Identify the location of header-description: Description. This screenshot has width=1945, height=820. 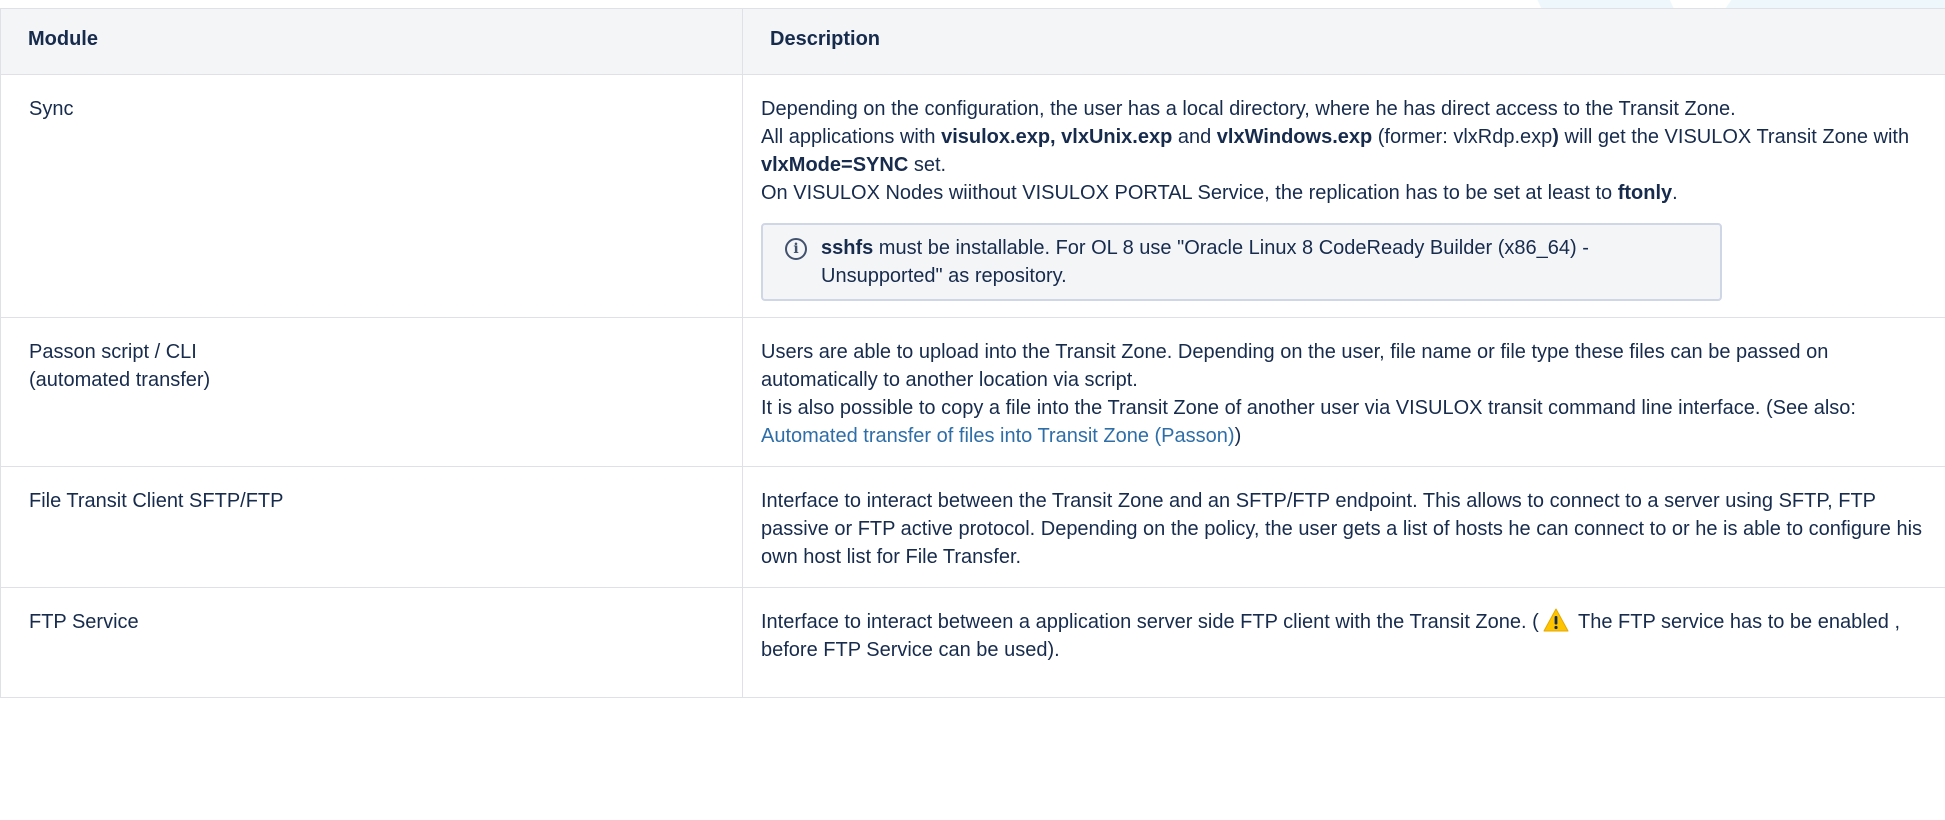
(1343, 41).